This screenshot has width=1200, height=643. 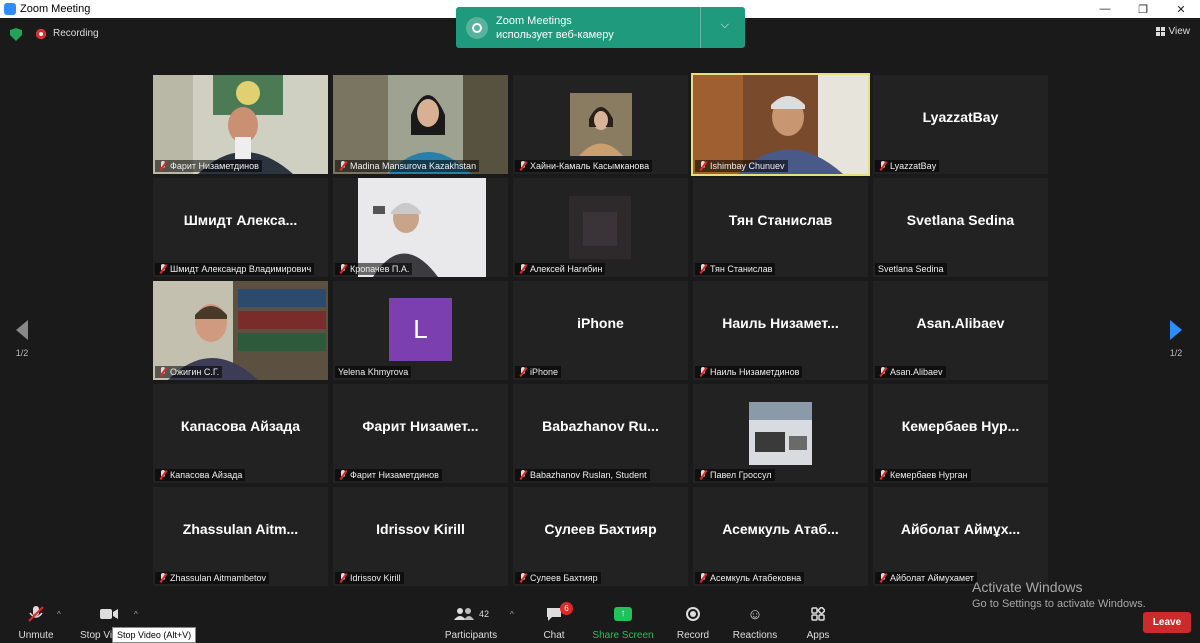 What do you see at coordinates (36, 635) in the screenshot?
I see `unmute-label: Unmute` at bounding box center [36, 635].